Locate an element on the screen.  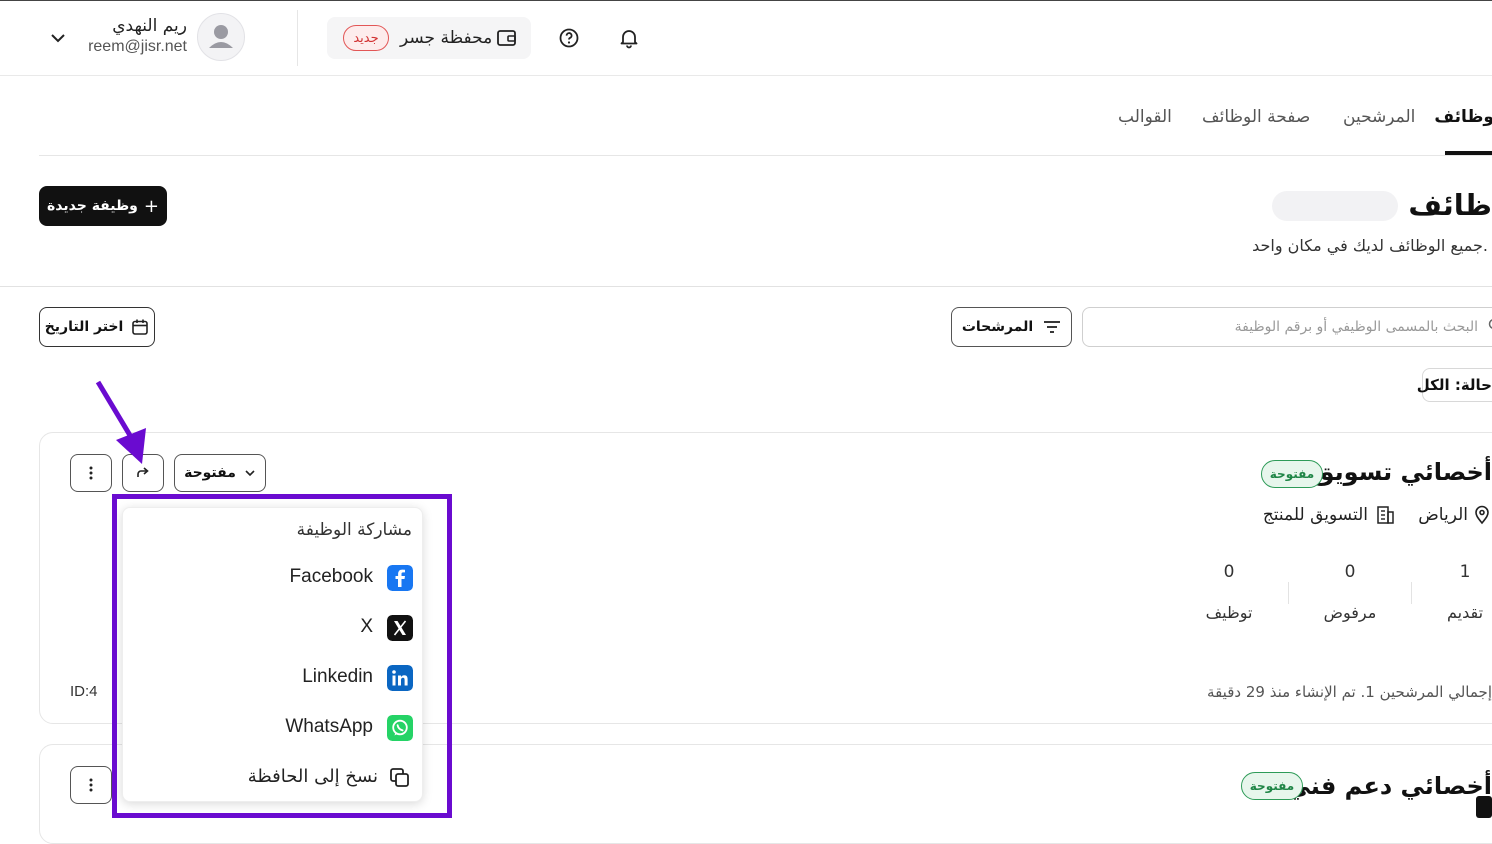
tab-candidates: المرشحين is located at coordinates (1379, 117).